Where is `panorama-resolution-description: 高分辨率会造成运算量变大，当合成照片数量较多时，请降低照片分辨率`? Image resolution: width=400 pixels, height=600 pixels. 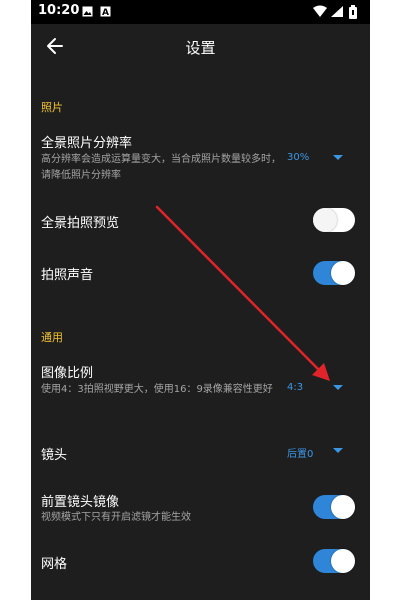 panorama-resolution-description: 高分辨率会造成运算量变大，当合成照片数量较多时，请降低照片分辨率 is located at coordinates (161, 167).